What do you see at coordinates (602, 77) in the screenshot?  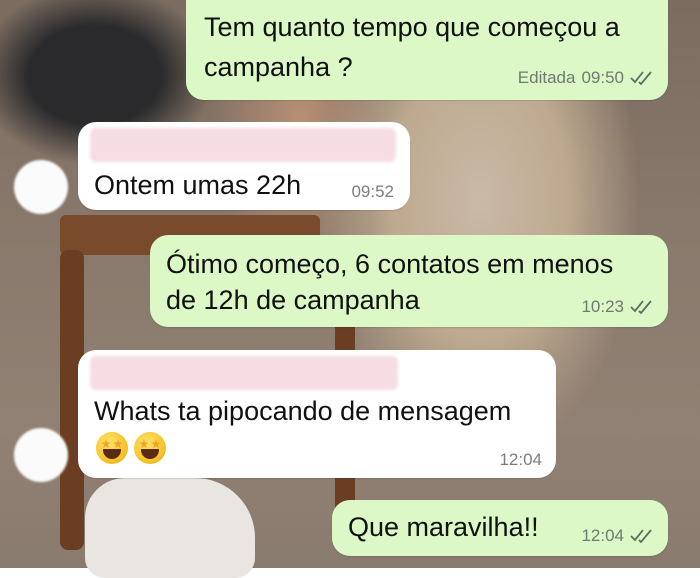 I see `message-time: 09:50` at bounding box center [602, 77].